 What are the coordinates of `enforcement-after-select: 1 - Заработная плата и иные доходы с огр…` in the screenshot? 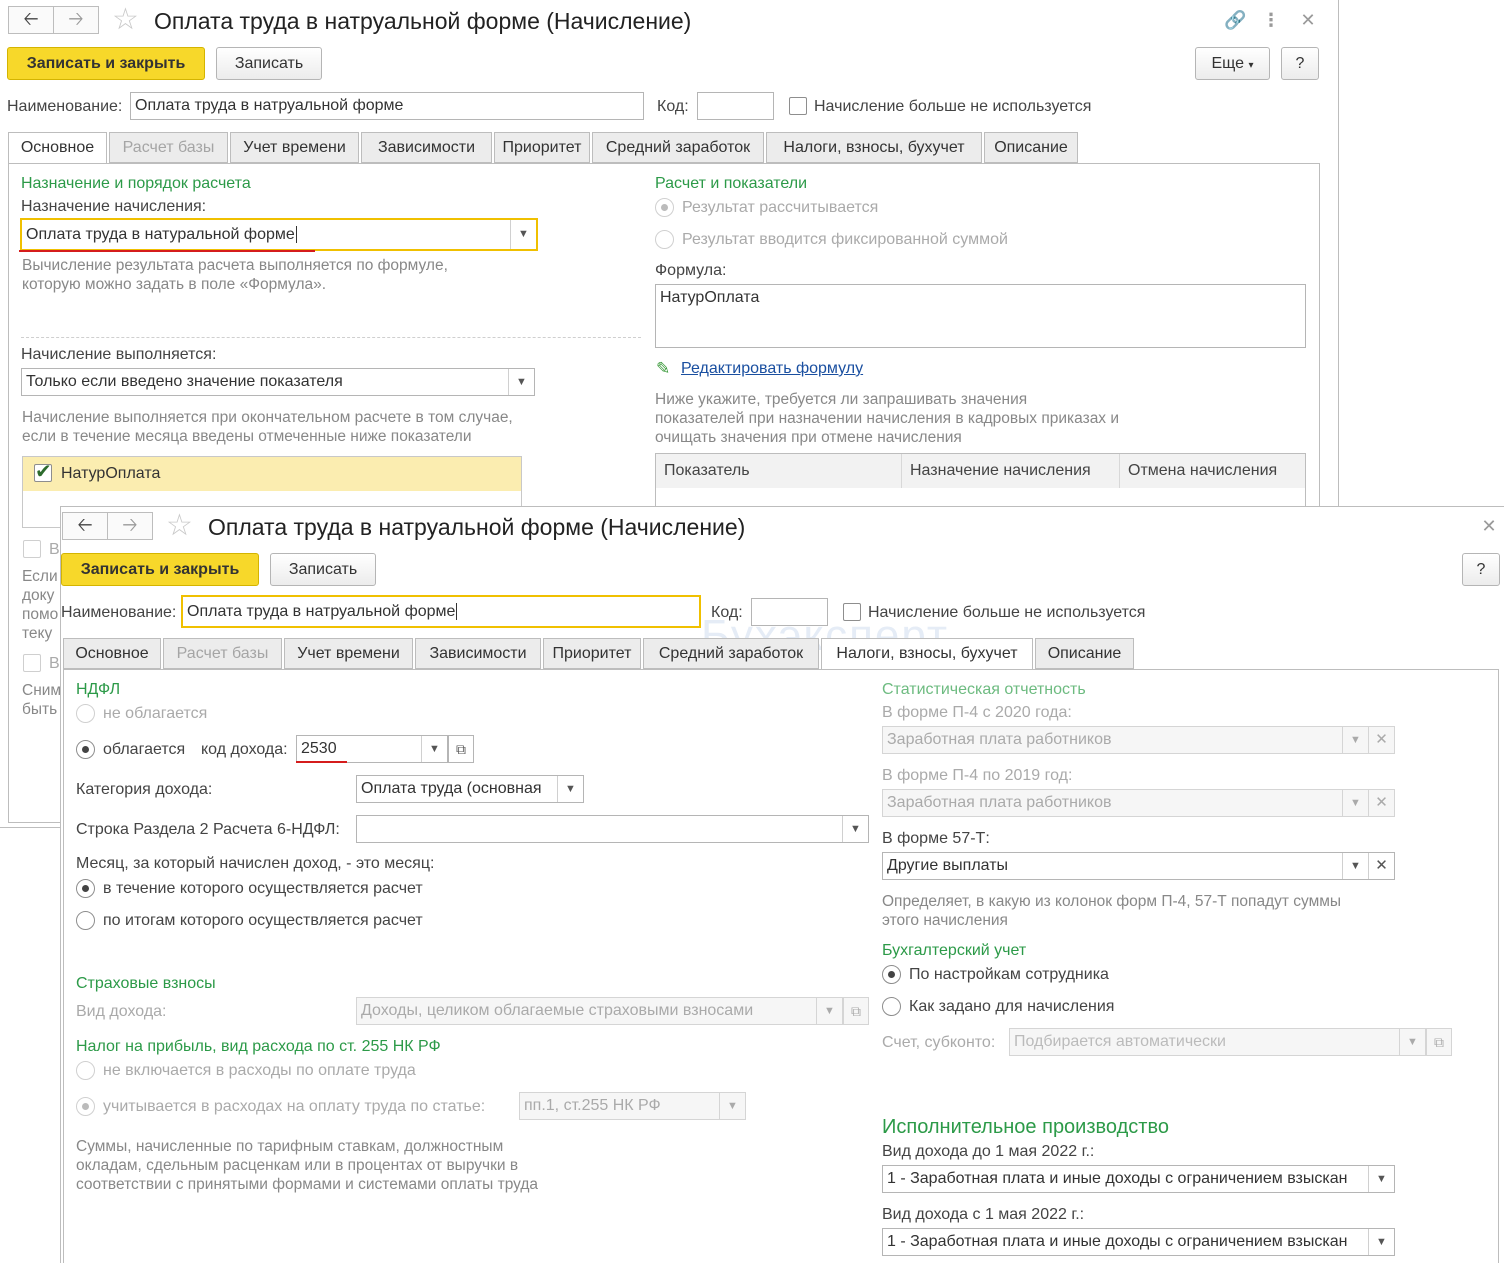 It's located at (1138, 1242).